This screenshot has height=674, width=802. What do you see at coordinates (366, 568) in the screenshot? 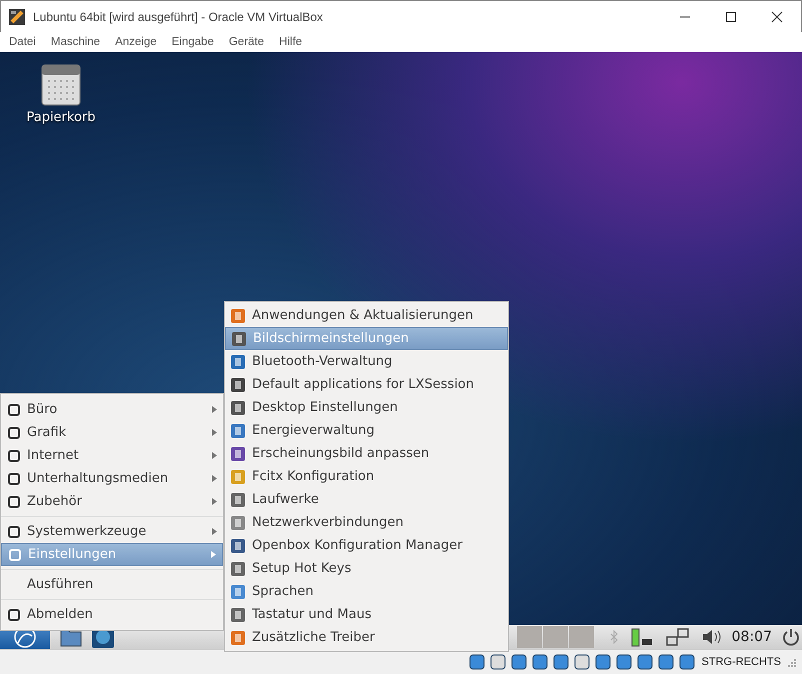
I see `menu-entry: Setup Hot Keys` at bounding box center [366, 568].